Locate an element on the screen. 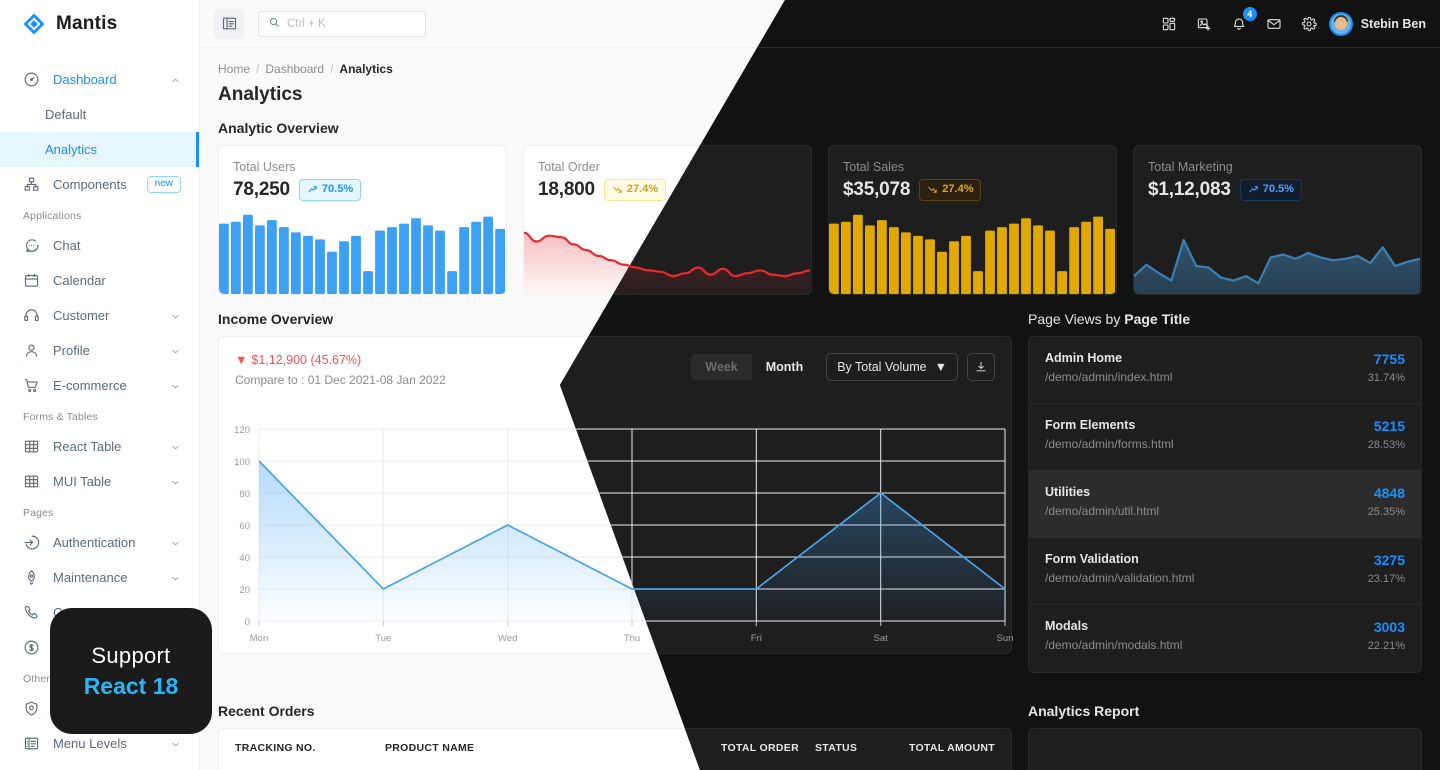  sidebar-item-chat: Chat is located at coordinates (99, 245).